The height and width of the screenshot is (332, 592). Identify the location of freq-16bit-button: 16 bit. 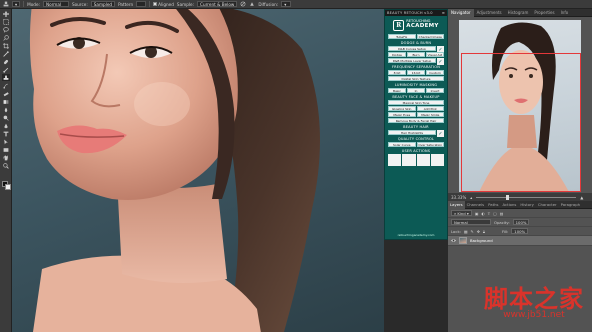
(416, 72).